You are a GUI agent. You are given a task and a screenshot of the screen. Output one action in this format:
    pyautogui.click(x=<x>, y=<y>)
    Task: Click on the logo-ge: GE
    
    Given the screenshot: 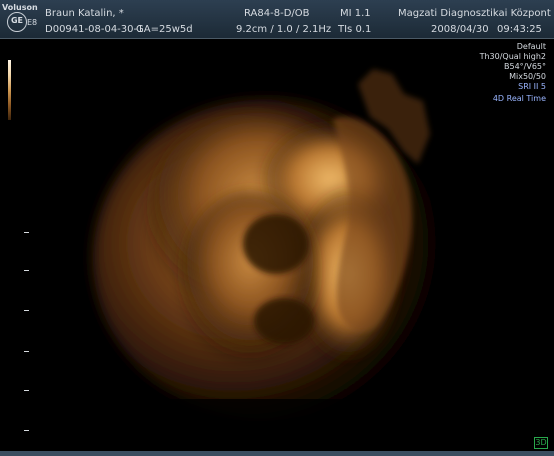 What is the action you would take?
    pyautogui.click(x=17, y=20)
    